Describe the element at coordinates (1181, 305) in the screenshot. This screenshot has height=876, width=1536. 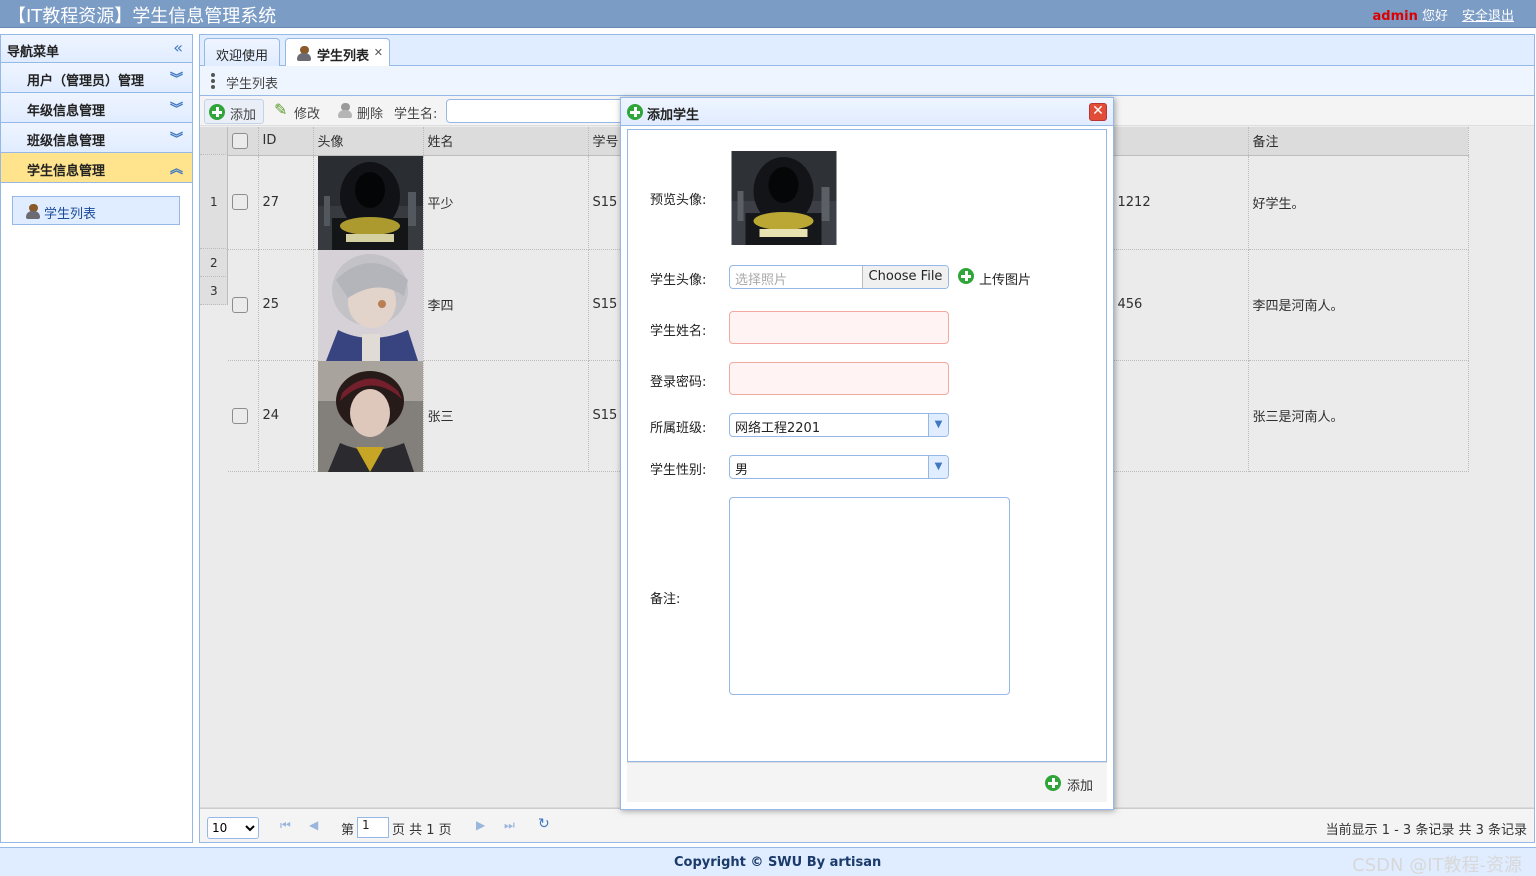
I see `cell-extra: 456` at that location.